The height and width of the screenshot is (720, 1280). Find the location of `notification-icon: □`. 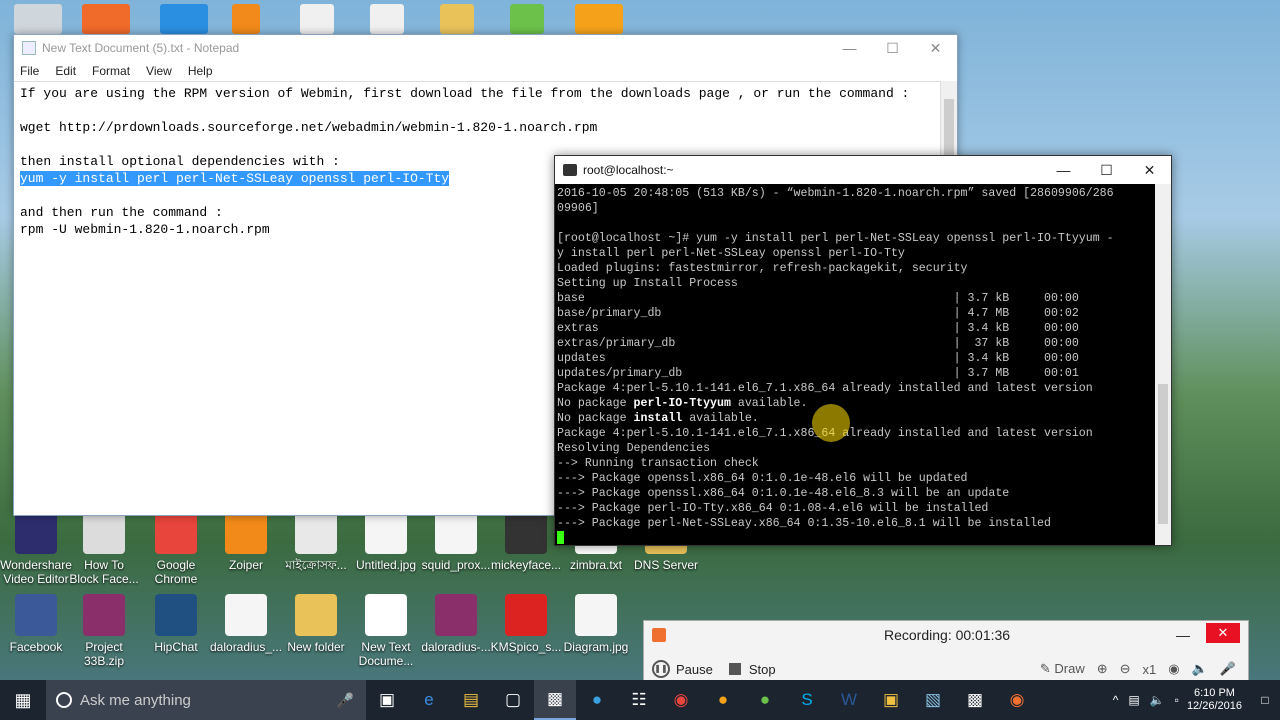

notification-icon: □ is located at coordinates (1265, 700).